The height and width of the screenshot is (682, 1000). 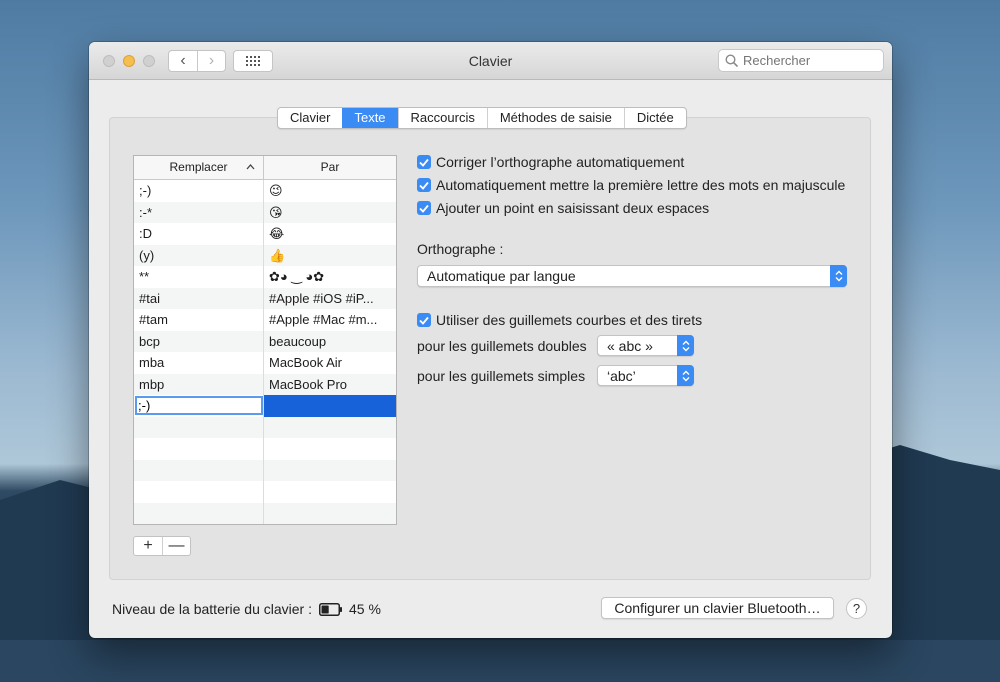 I want to click on with-cell: MacBook Air, so click(x=305, y=362).